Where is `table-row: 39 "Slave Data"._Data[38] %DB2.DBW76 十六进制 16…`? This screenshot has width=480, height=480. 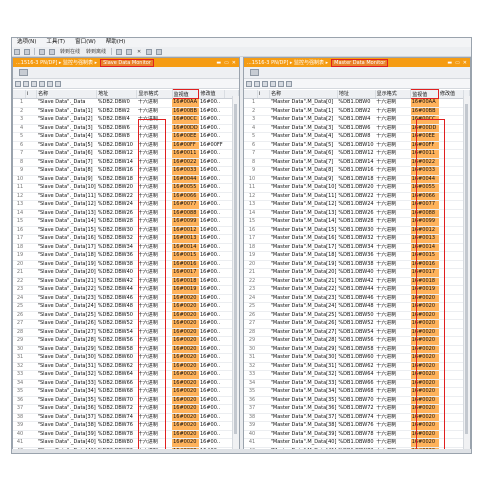 table-row: 39 "Slave Data"._Data[38] %DB2.DBW76 十六进制 16… is located at coordinates (126, 426).